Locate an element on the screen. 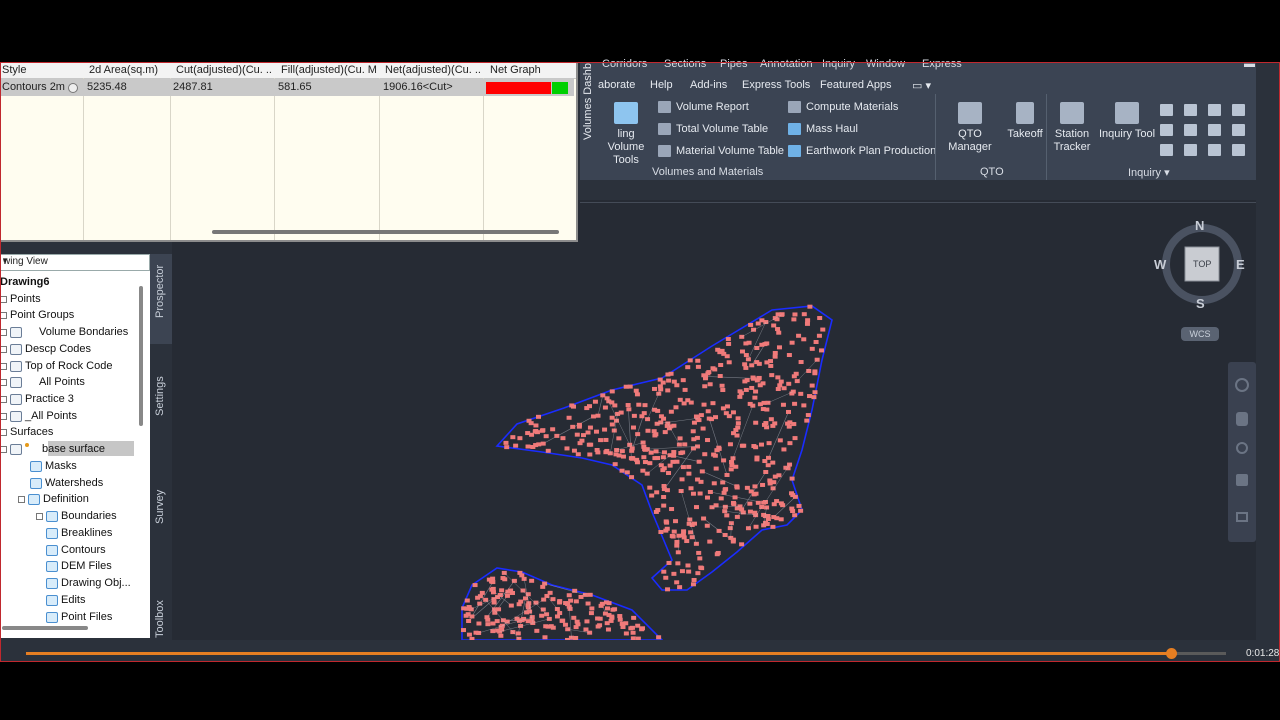  compass-west: W is located at coordinates (1160, 264).